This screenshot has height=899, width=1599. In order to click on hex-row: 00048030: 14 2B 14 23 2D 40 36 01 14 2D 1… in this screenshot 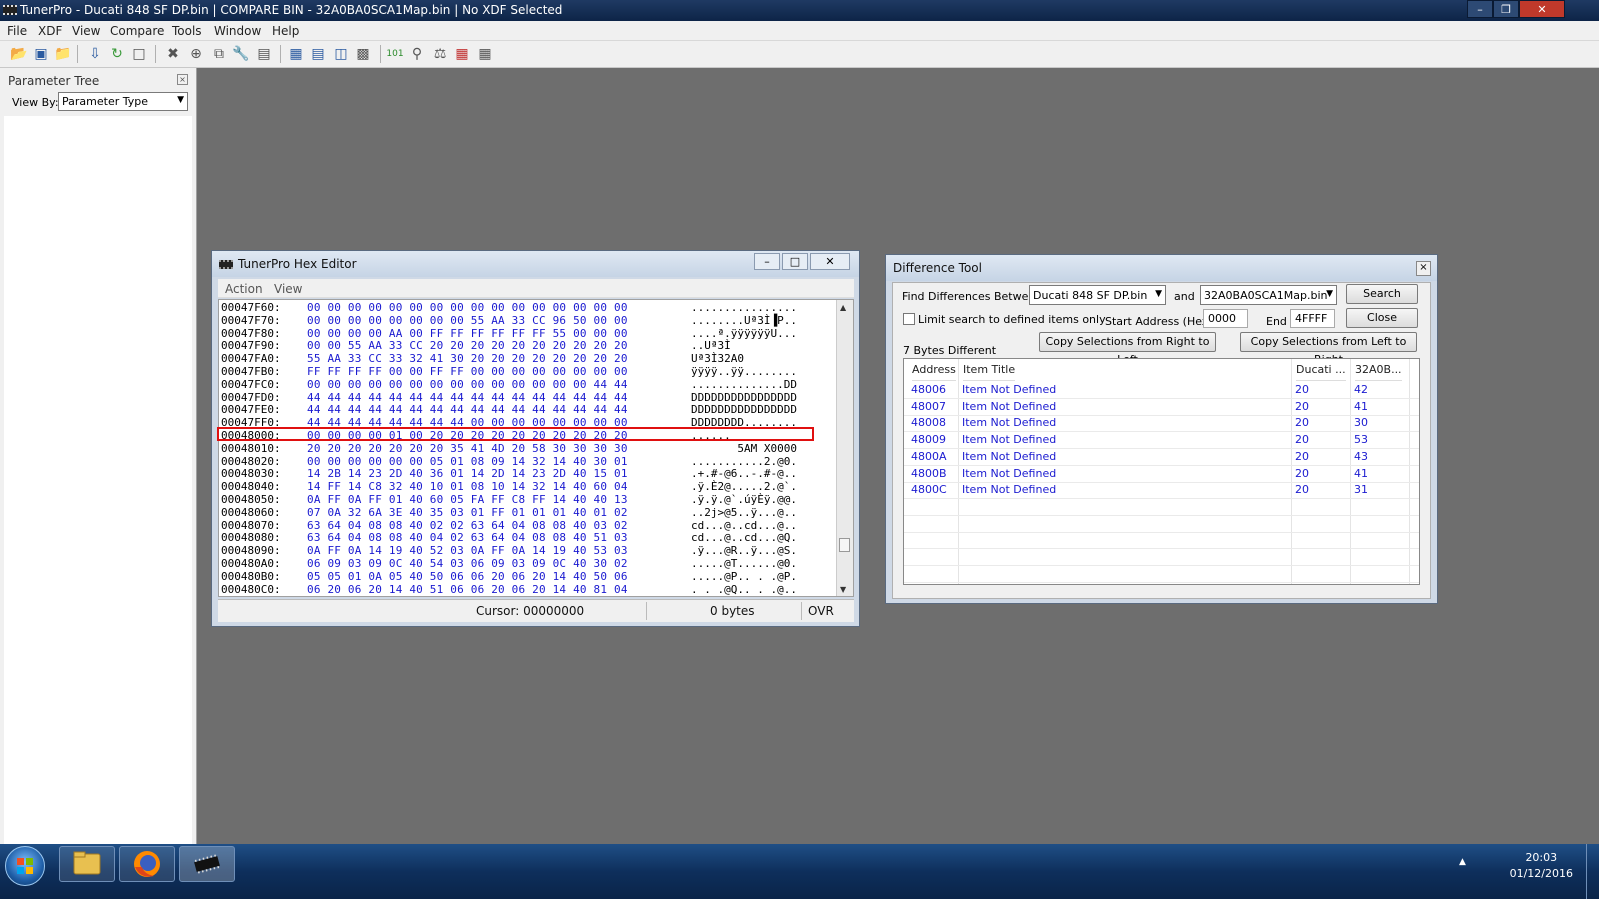, I will do `click(527, 473)`.